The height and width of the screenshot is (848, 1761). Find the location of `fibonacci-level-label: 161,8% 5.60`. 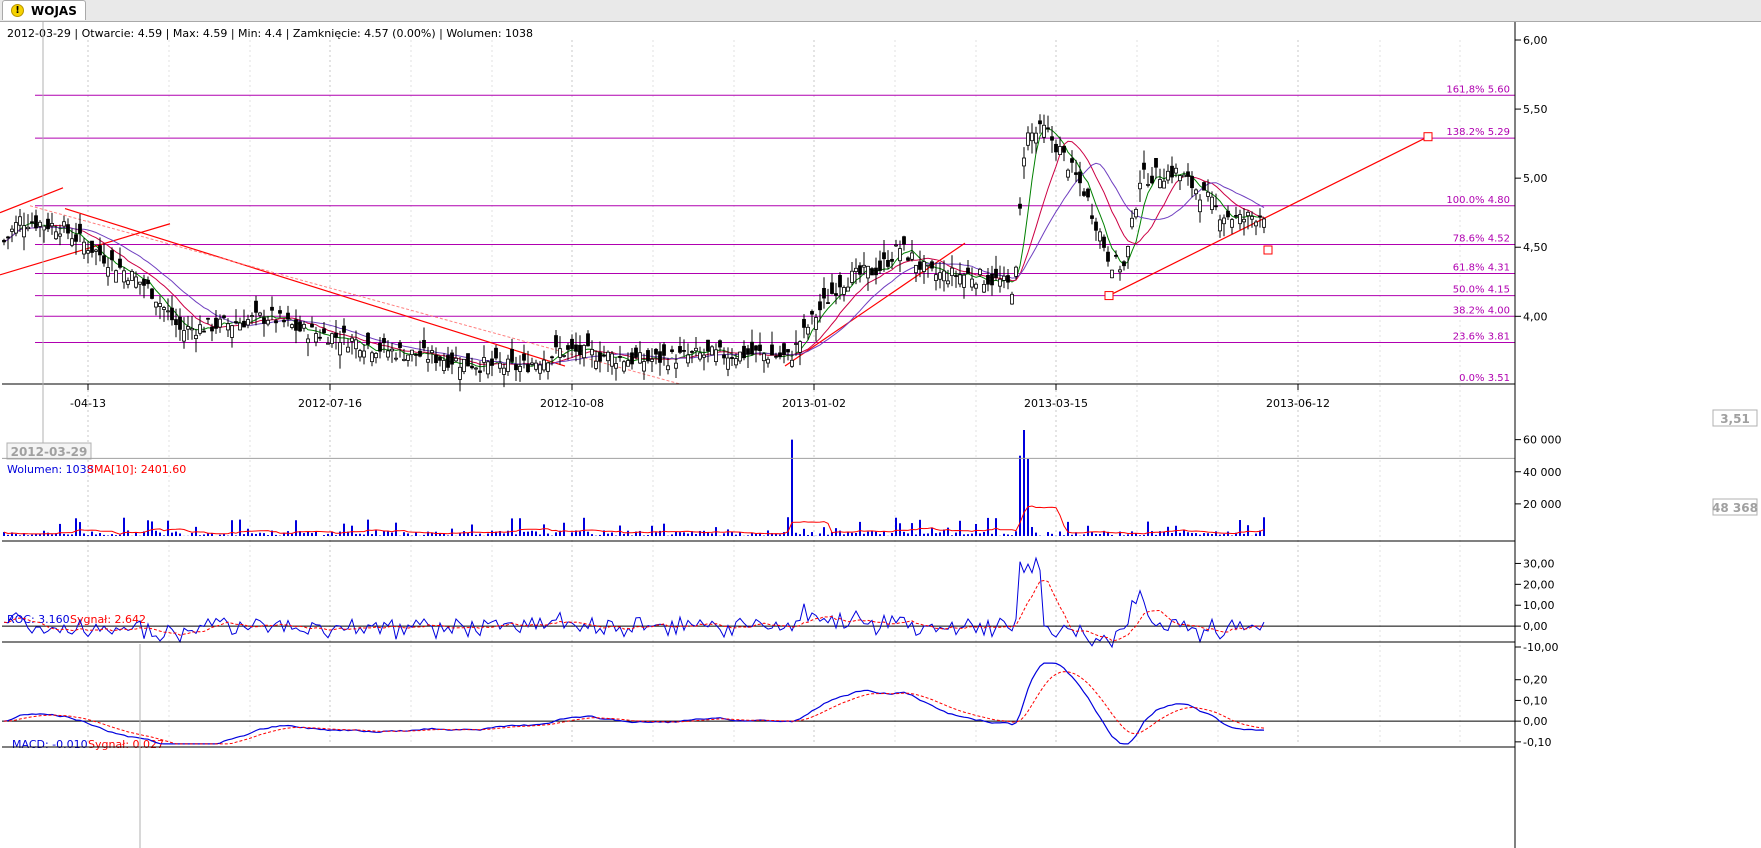

fibonacci-level-label: 161,8% 5.60 is located at coordinates (1478, 89).